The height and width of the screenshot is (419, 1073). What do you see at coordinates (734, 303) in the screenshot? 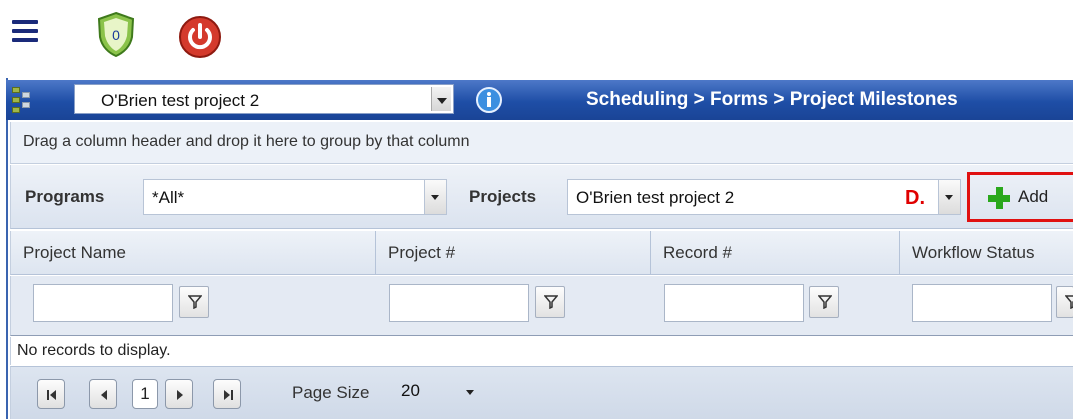
I see `record-number-filter-input` at bounding box center [734, 303].